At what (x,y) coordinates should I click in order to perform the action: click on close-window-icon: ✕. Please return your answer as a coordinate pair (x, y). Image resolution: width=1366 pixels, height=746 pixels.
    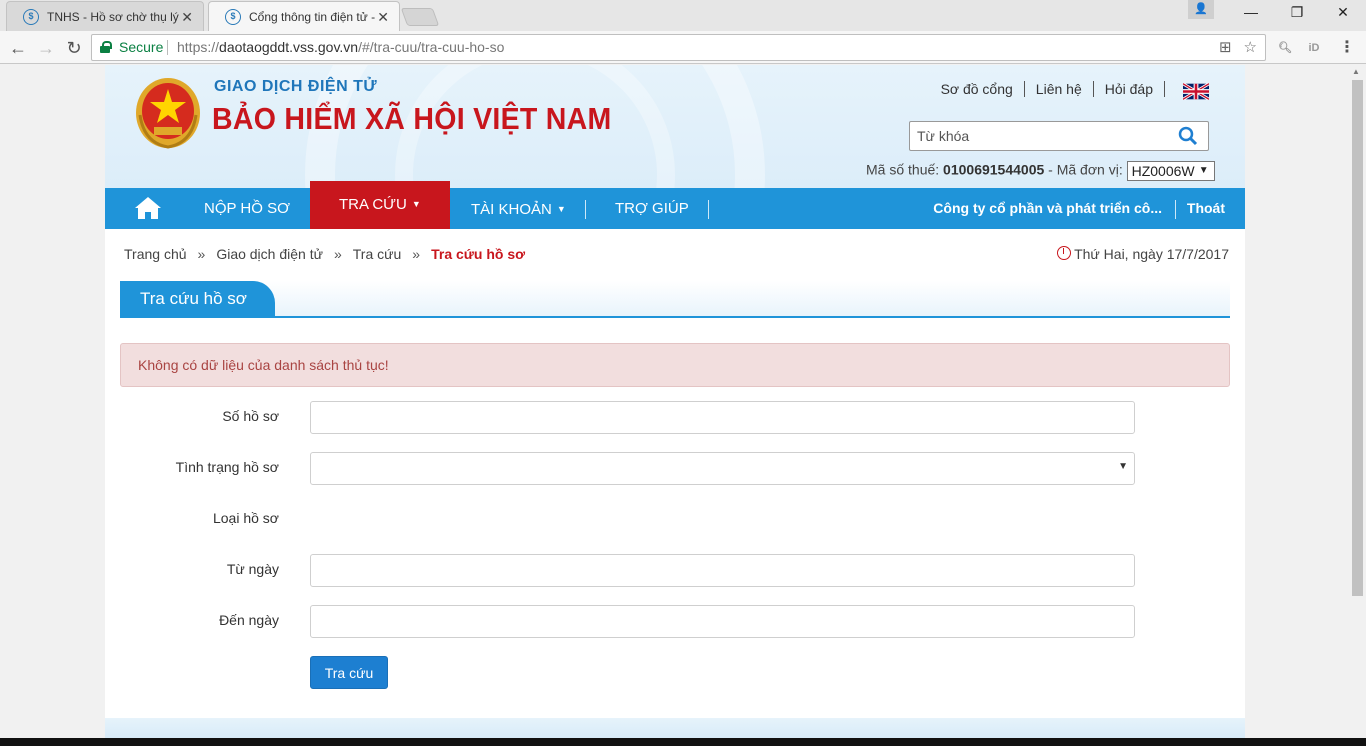
    Looking at the image, I should click on (1343, 12).